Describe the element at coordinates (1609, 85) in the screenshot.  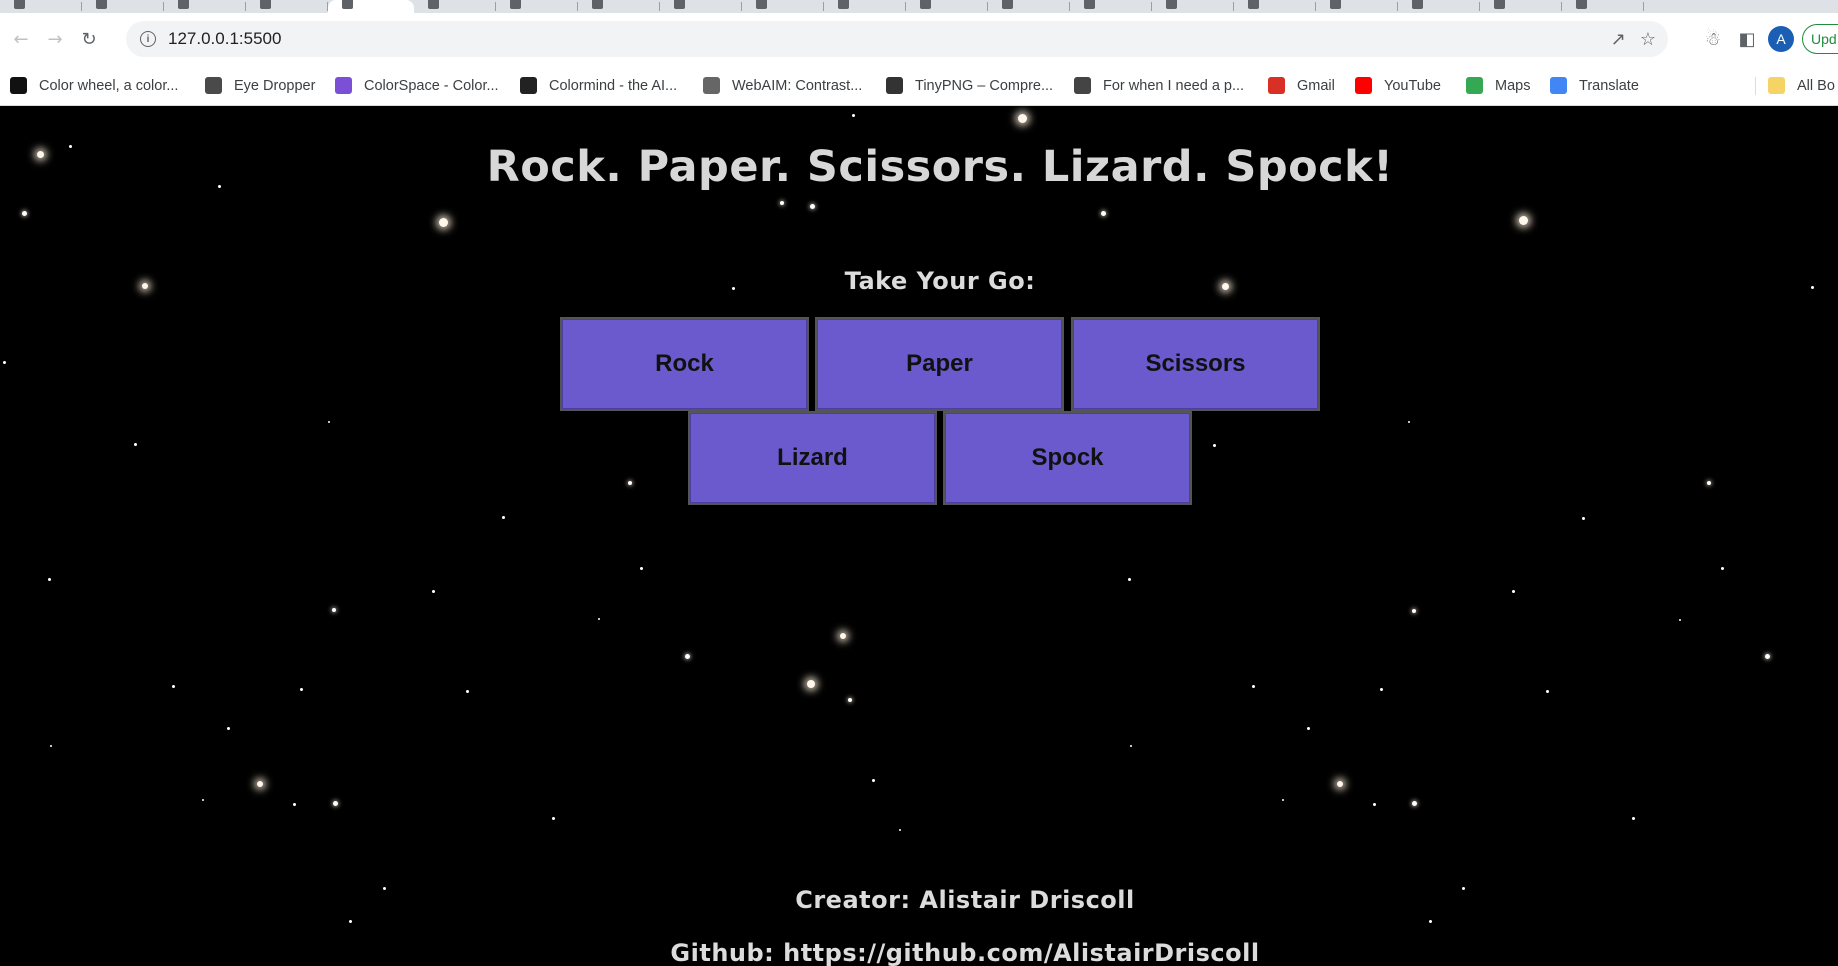
I see `bookmark-label: Translate` at that location.